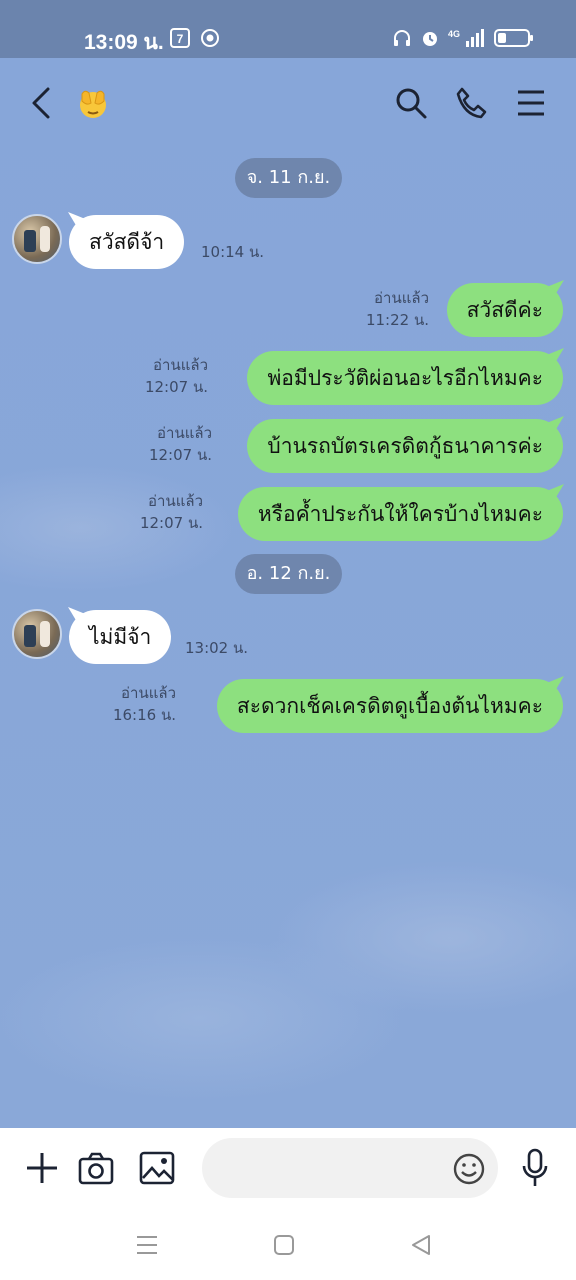 The image size is (576, 1280). I want to click on system-nav-bar, so click(288, 1245).